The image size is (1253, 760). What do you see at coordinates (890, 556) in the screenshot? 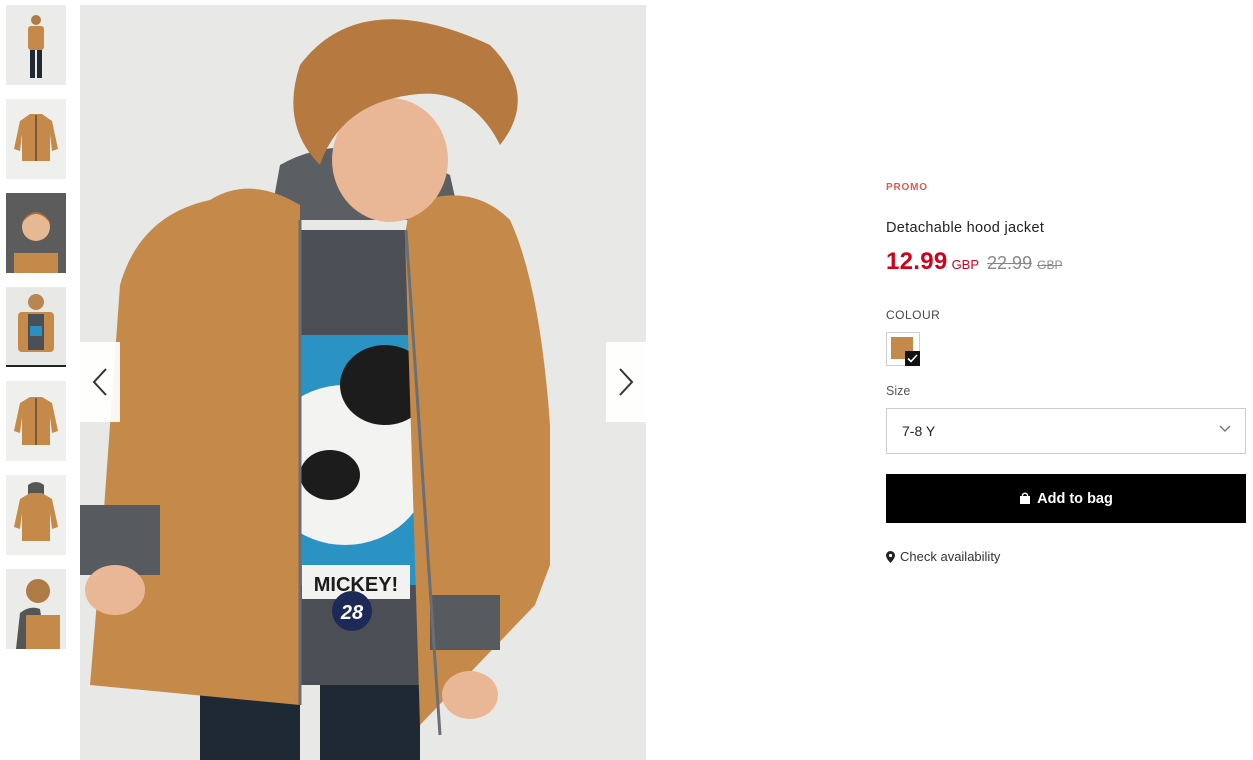
I see `location-pin-icon` at bounding box center [890, 556].